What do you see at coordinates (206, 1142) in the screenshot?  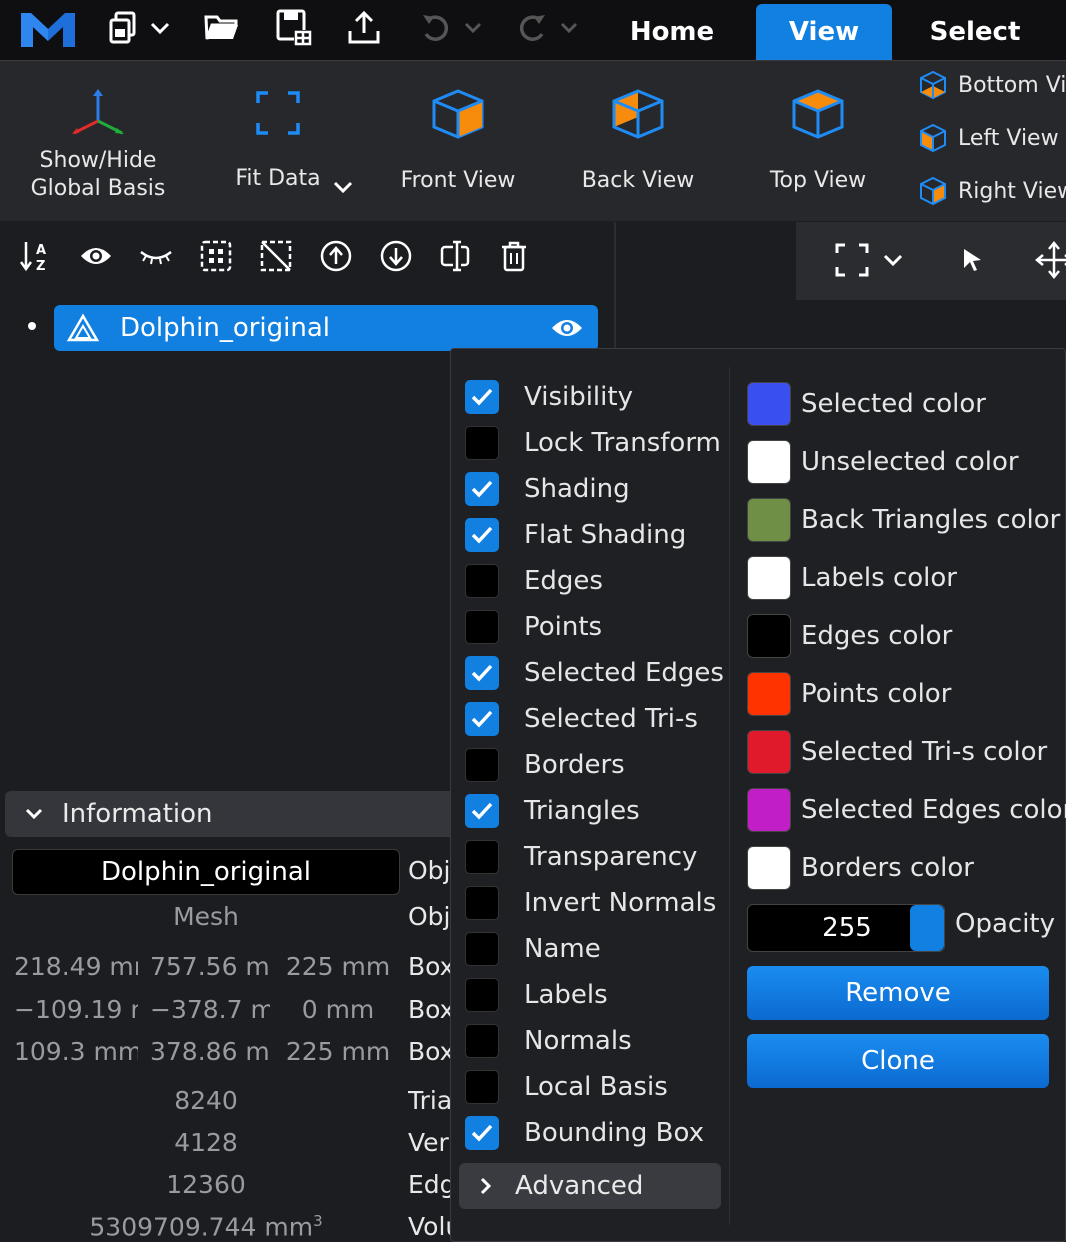 I see `vertices-count: 4128` at bounding box center [206, 1142].